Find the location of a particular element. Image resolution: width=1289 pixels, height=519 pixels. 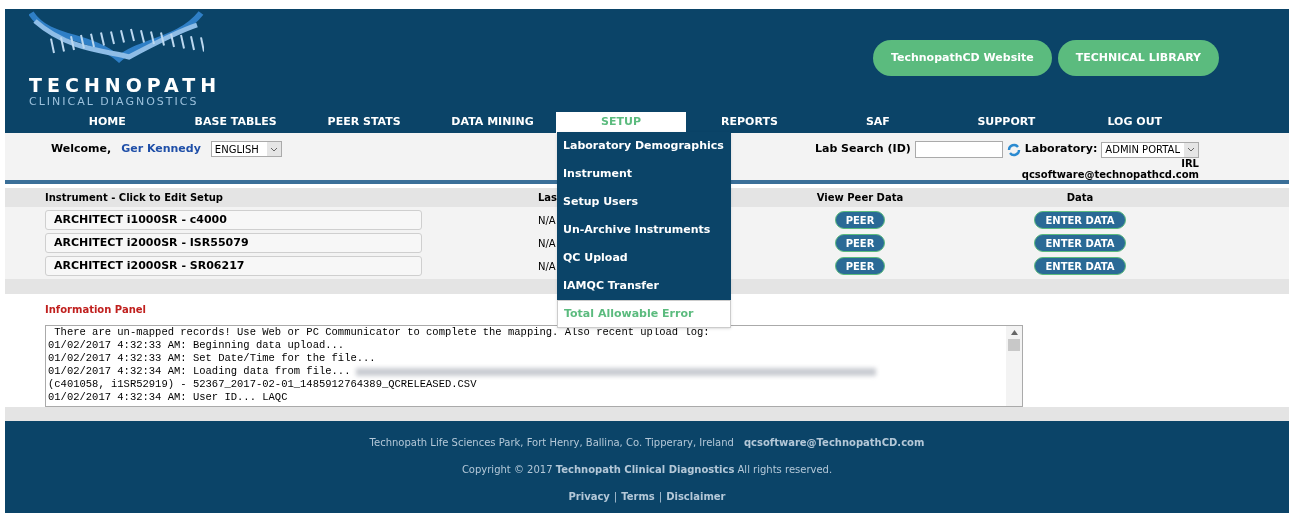

dna-logo-icon is located at coordinates (116, 38).